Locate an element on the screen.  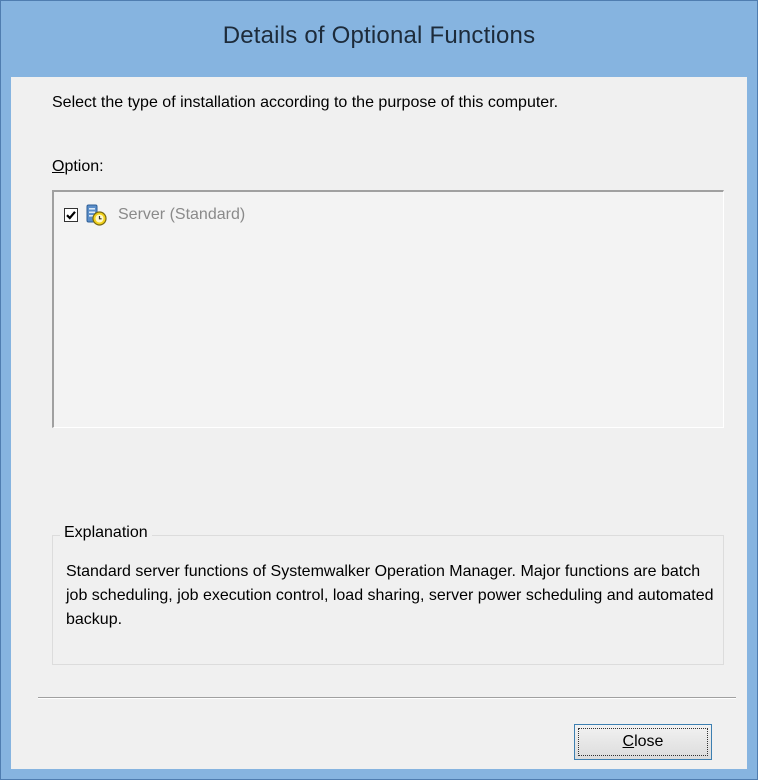
option-label-text: ption: is located at coordinates (84, 166).